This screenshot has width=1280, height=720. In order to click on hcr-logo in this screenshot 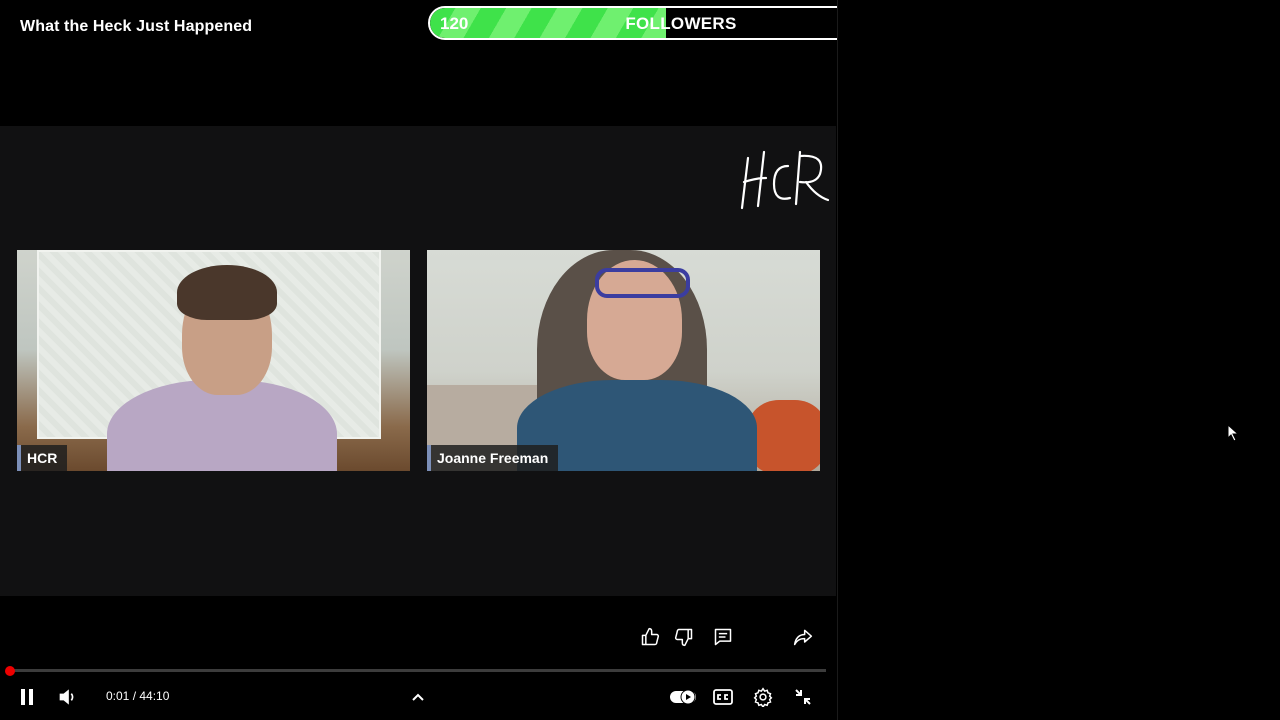, I will do `click(785, 180)`.